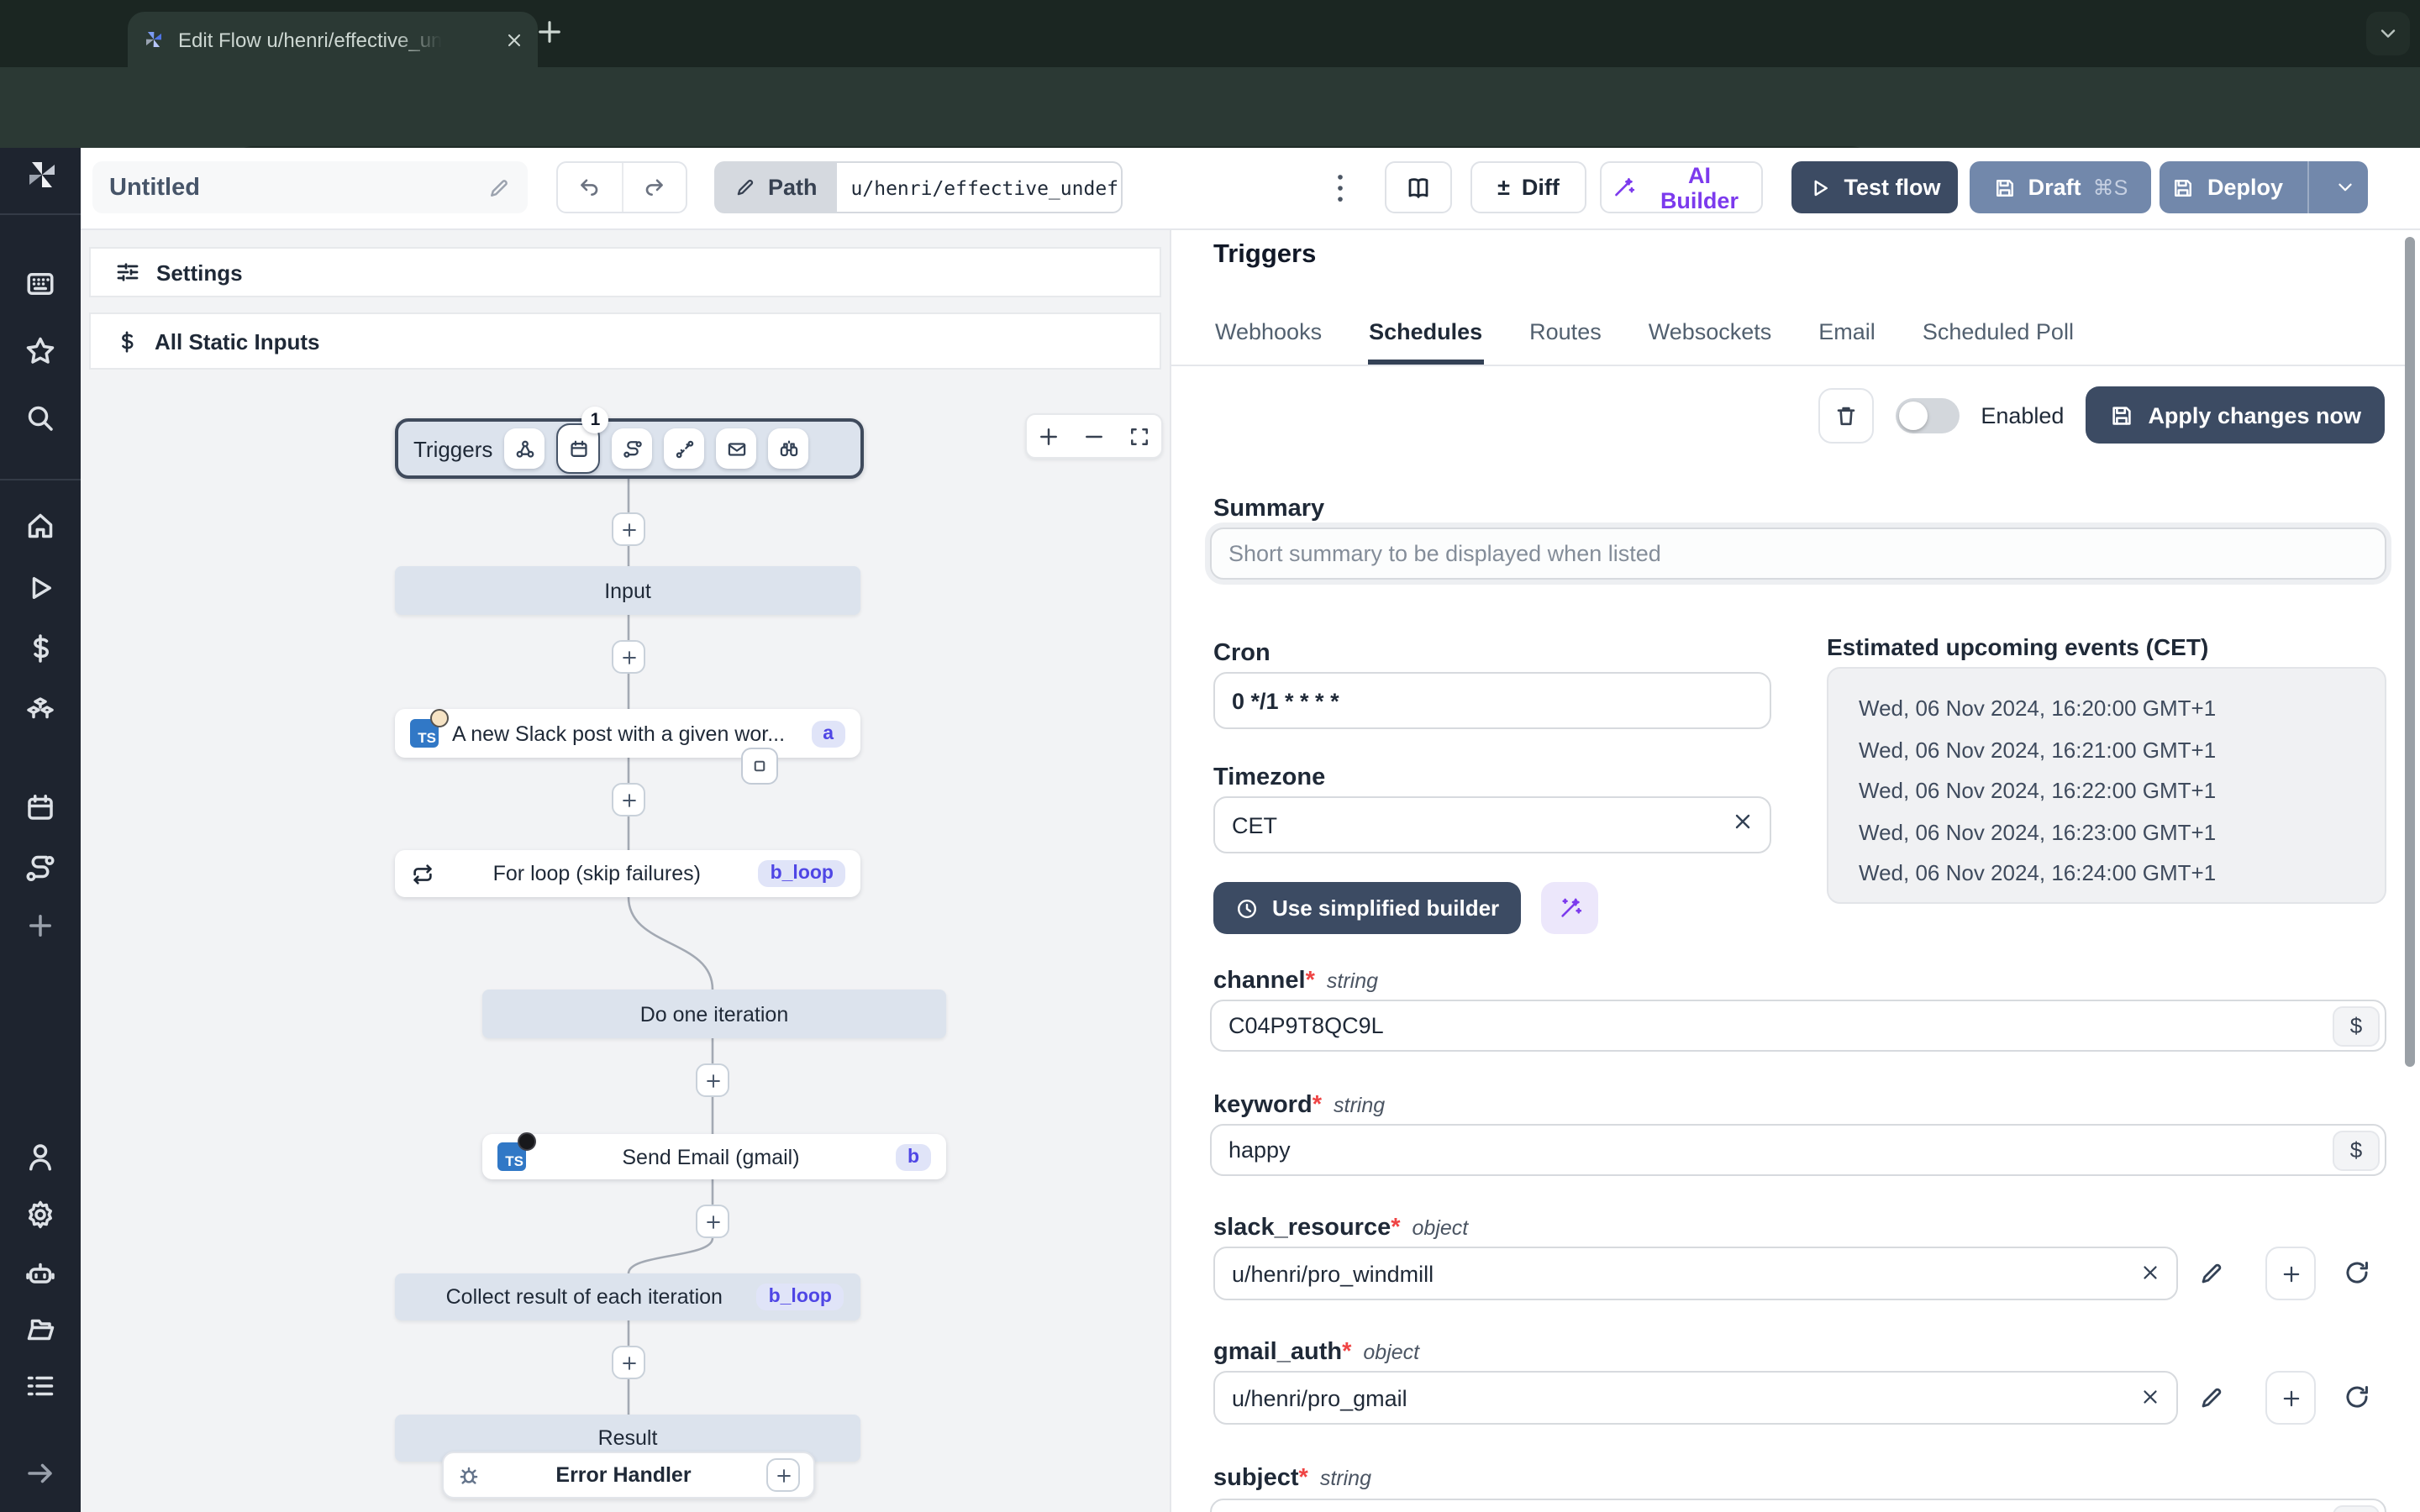 The image size is (2420, 1512). What do you see at coordinates (1418, 187) in the screenshot?
I see `docs-book-button` at bounding box center [1418, 187].